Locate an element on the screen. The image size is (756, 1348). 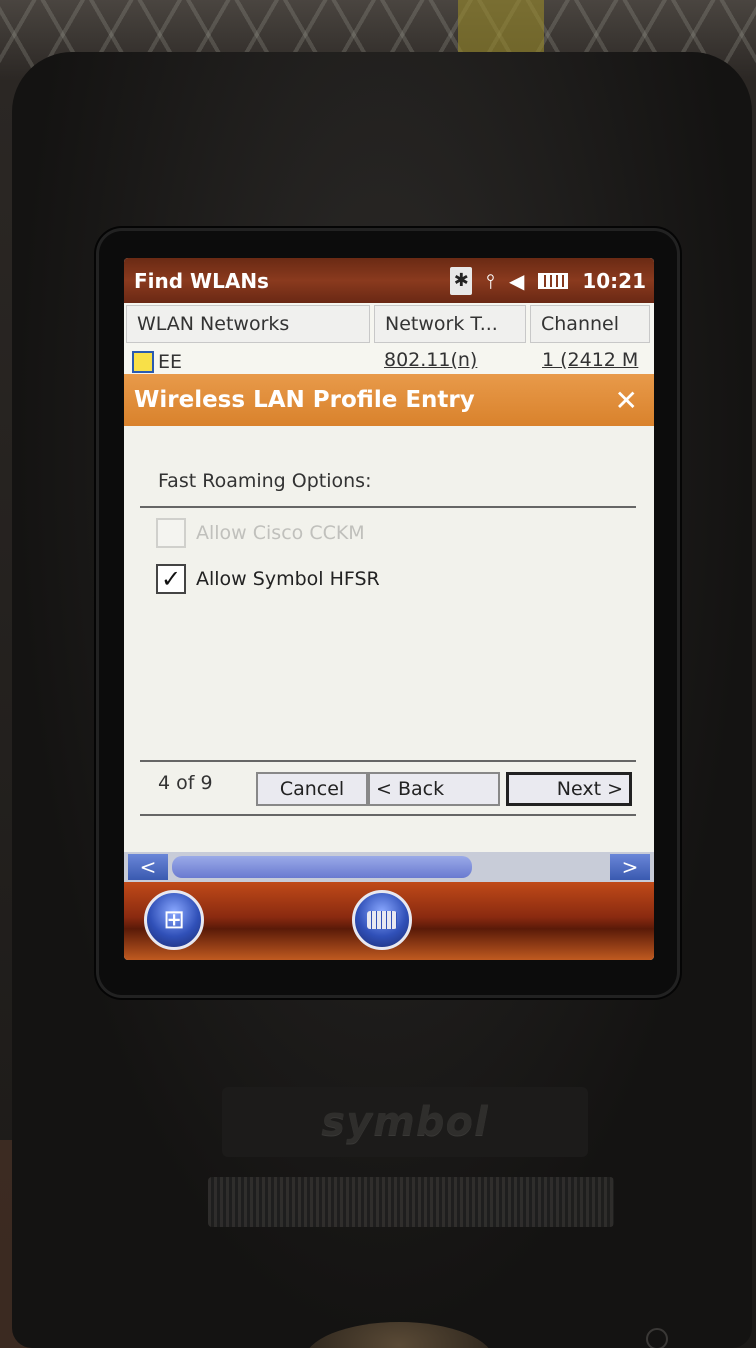
hardware-trigger-button is located at coordinates (399, 1335).